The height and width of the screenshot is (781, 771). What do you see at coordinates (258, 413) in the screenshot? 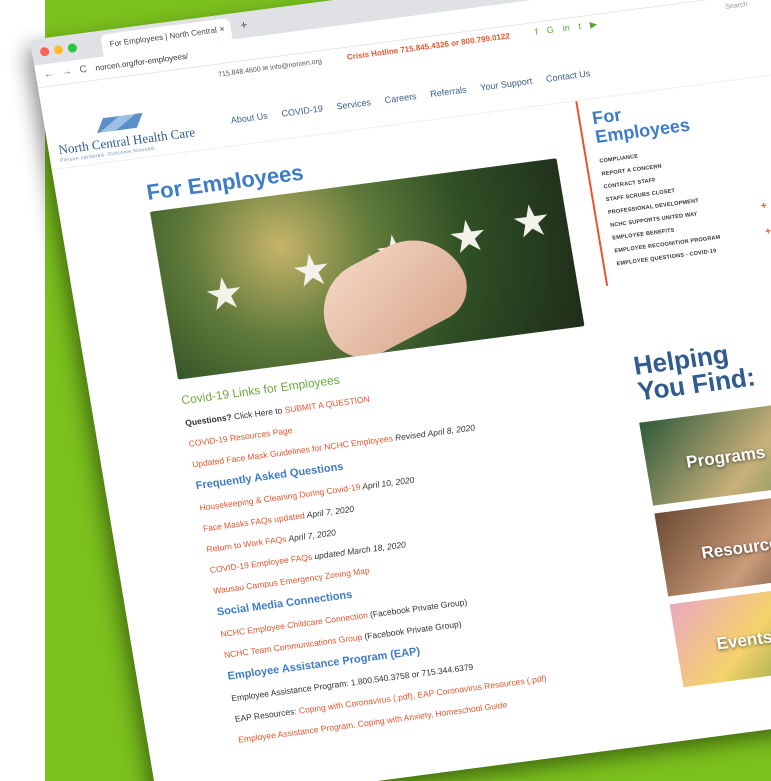
I see `content-text: Click Here to` at bounding box center [258, 413].